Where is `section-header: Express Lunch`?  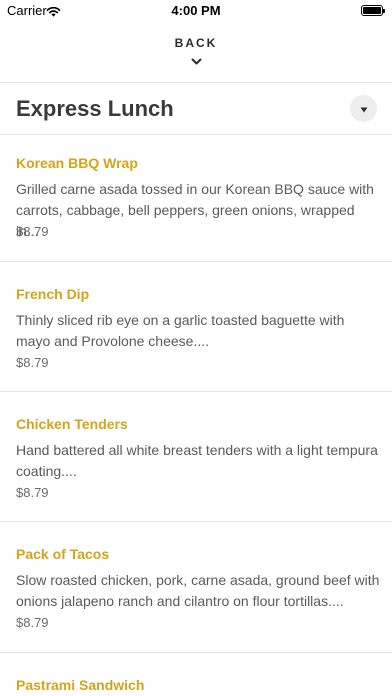
section-header: Express Lunch is located at coordinates (196, 110).